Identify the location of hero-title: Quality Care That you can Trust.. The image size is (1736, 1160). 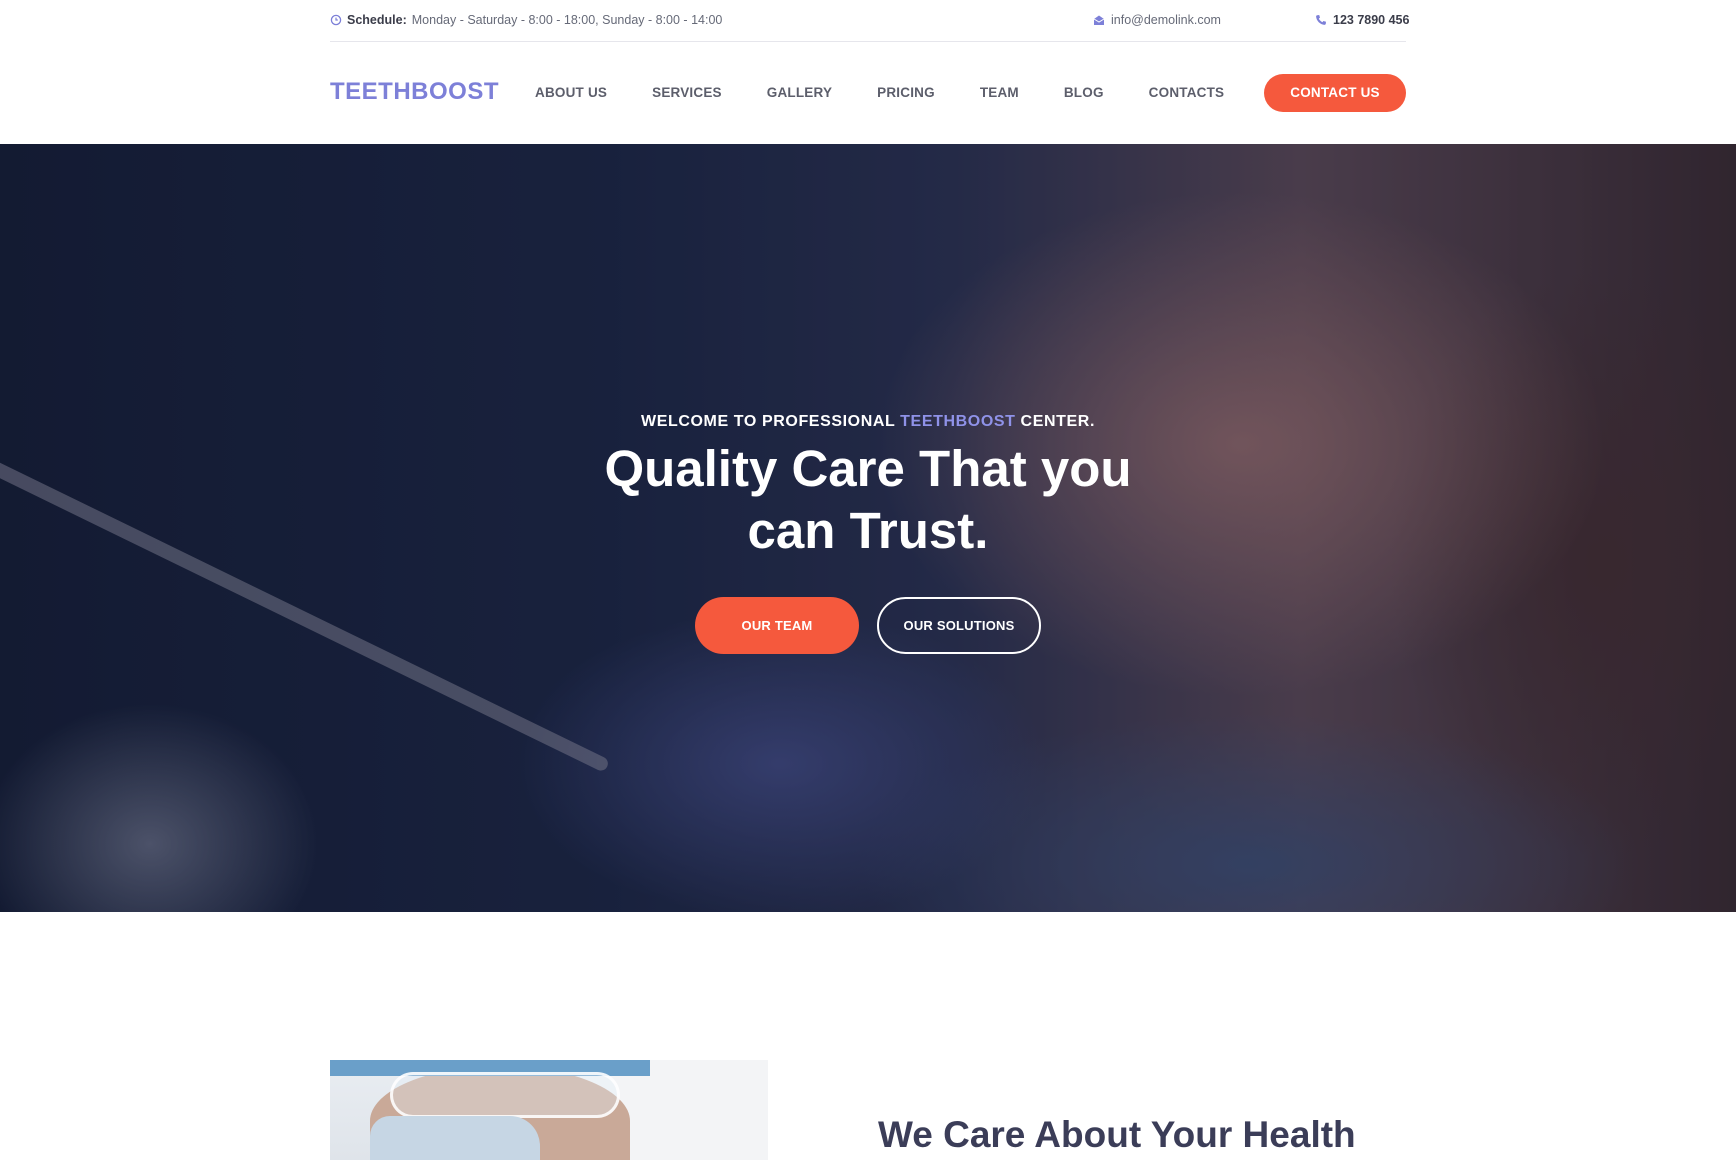
(868, 499).